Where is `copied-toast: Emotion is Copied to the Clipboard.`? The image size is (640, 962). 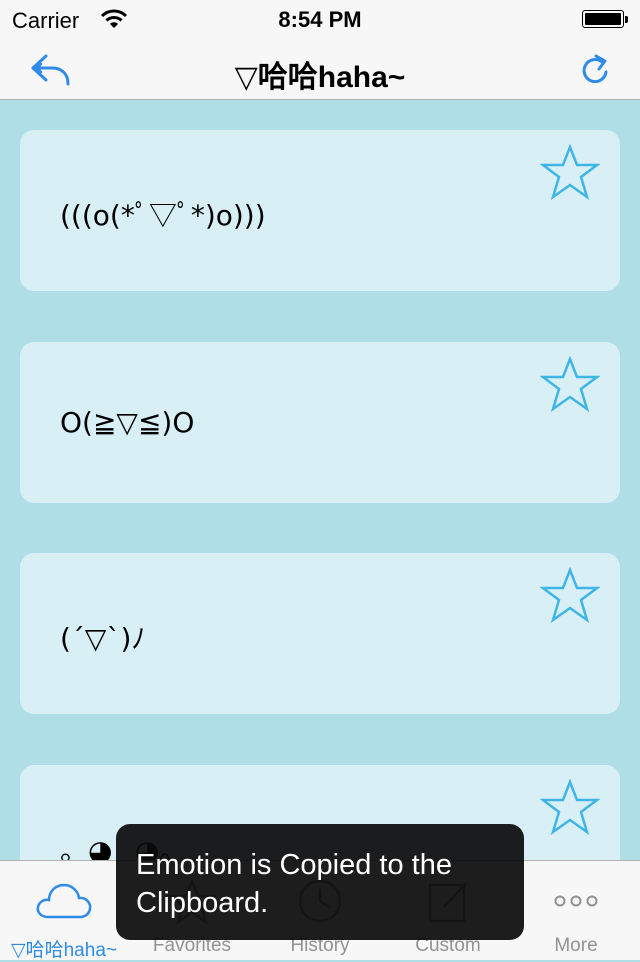
copied-toast: Emotion is Copied to the Clipboard. is located at coordinates (320, 882).